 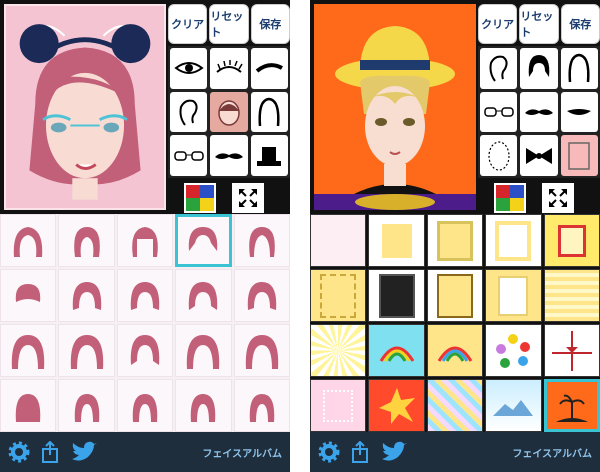 I want to click on boy-face-illustration, so click(x=395, y=107).